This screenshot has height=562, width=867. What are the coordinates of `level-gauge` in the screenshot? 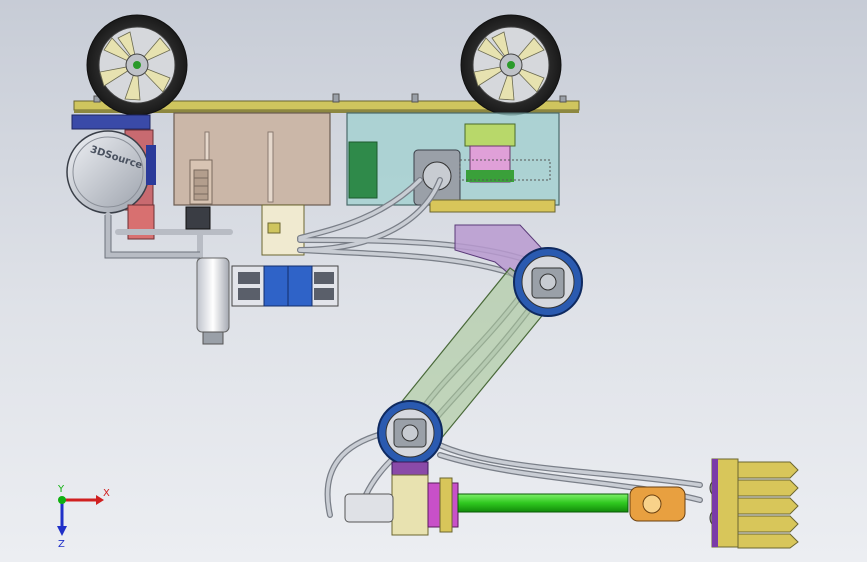 It's located at (201, 182).